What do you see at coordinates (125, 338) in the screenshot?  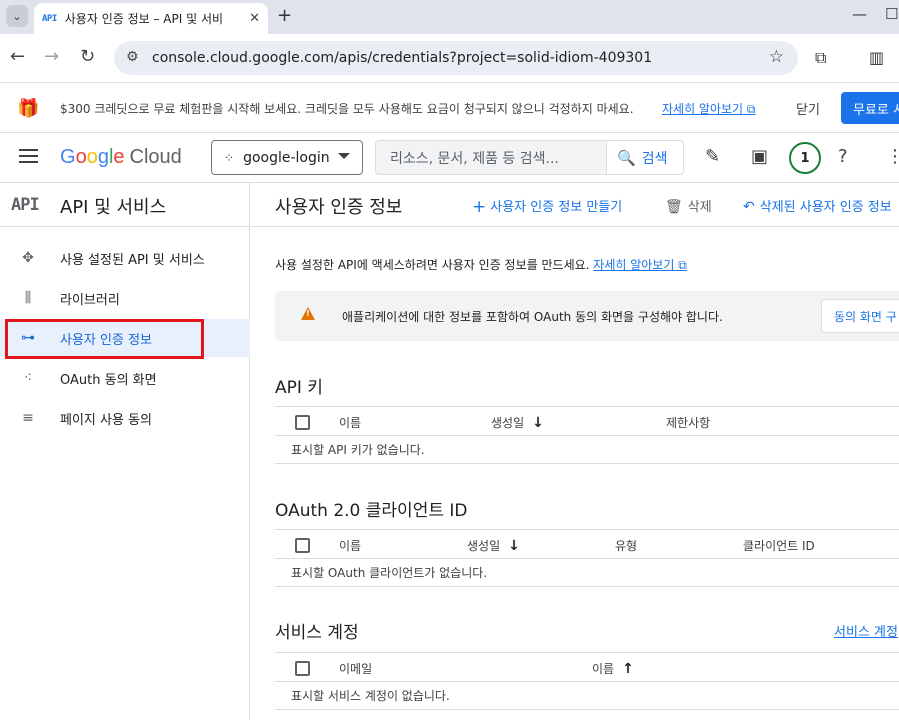 I see `sidebar-item-credentials: ⊶ 사용자 인증 정보` at bounding box center [125, 338].